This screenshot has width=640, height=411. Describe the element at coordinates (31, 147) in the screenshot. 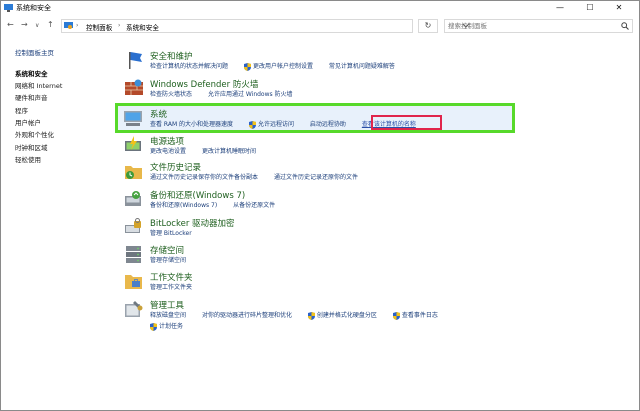

I see `sidebar-item-clock-region: 时钟和区域` at that location.